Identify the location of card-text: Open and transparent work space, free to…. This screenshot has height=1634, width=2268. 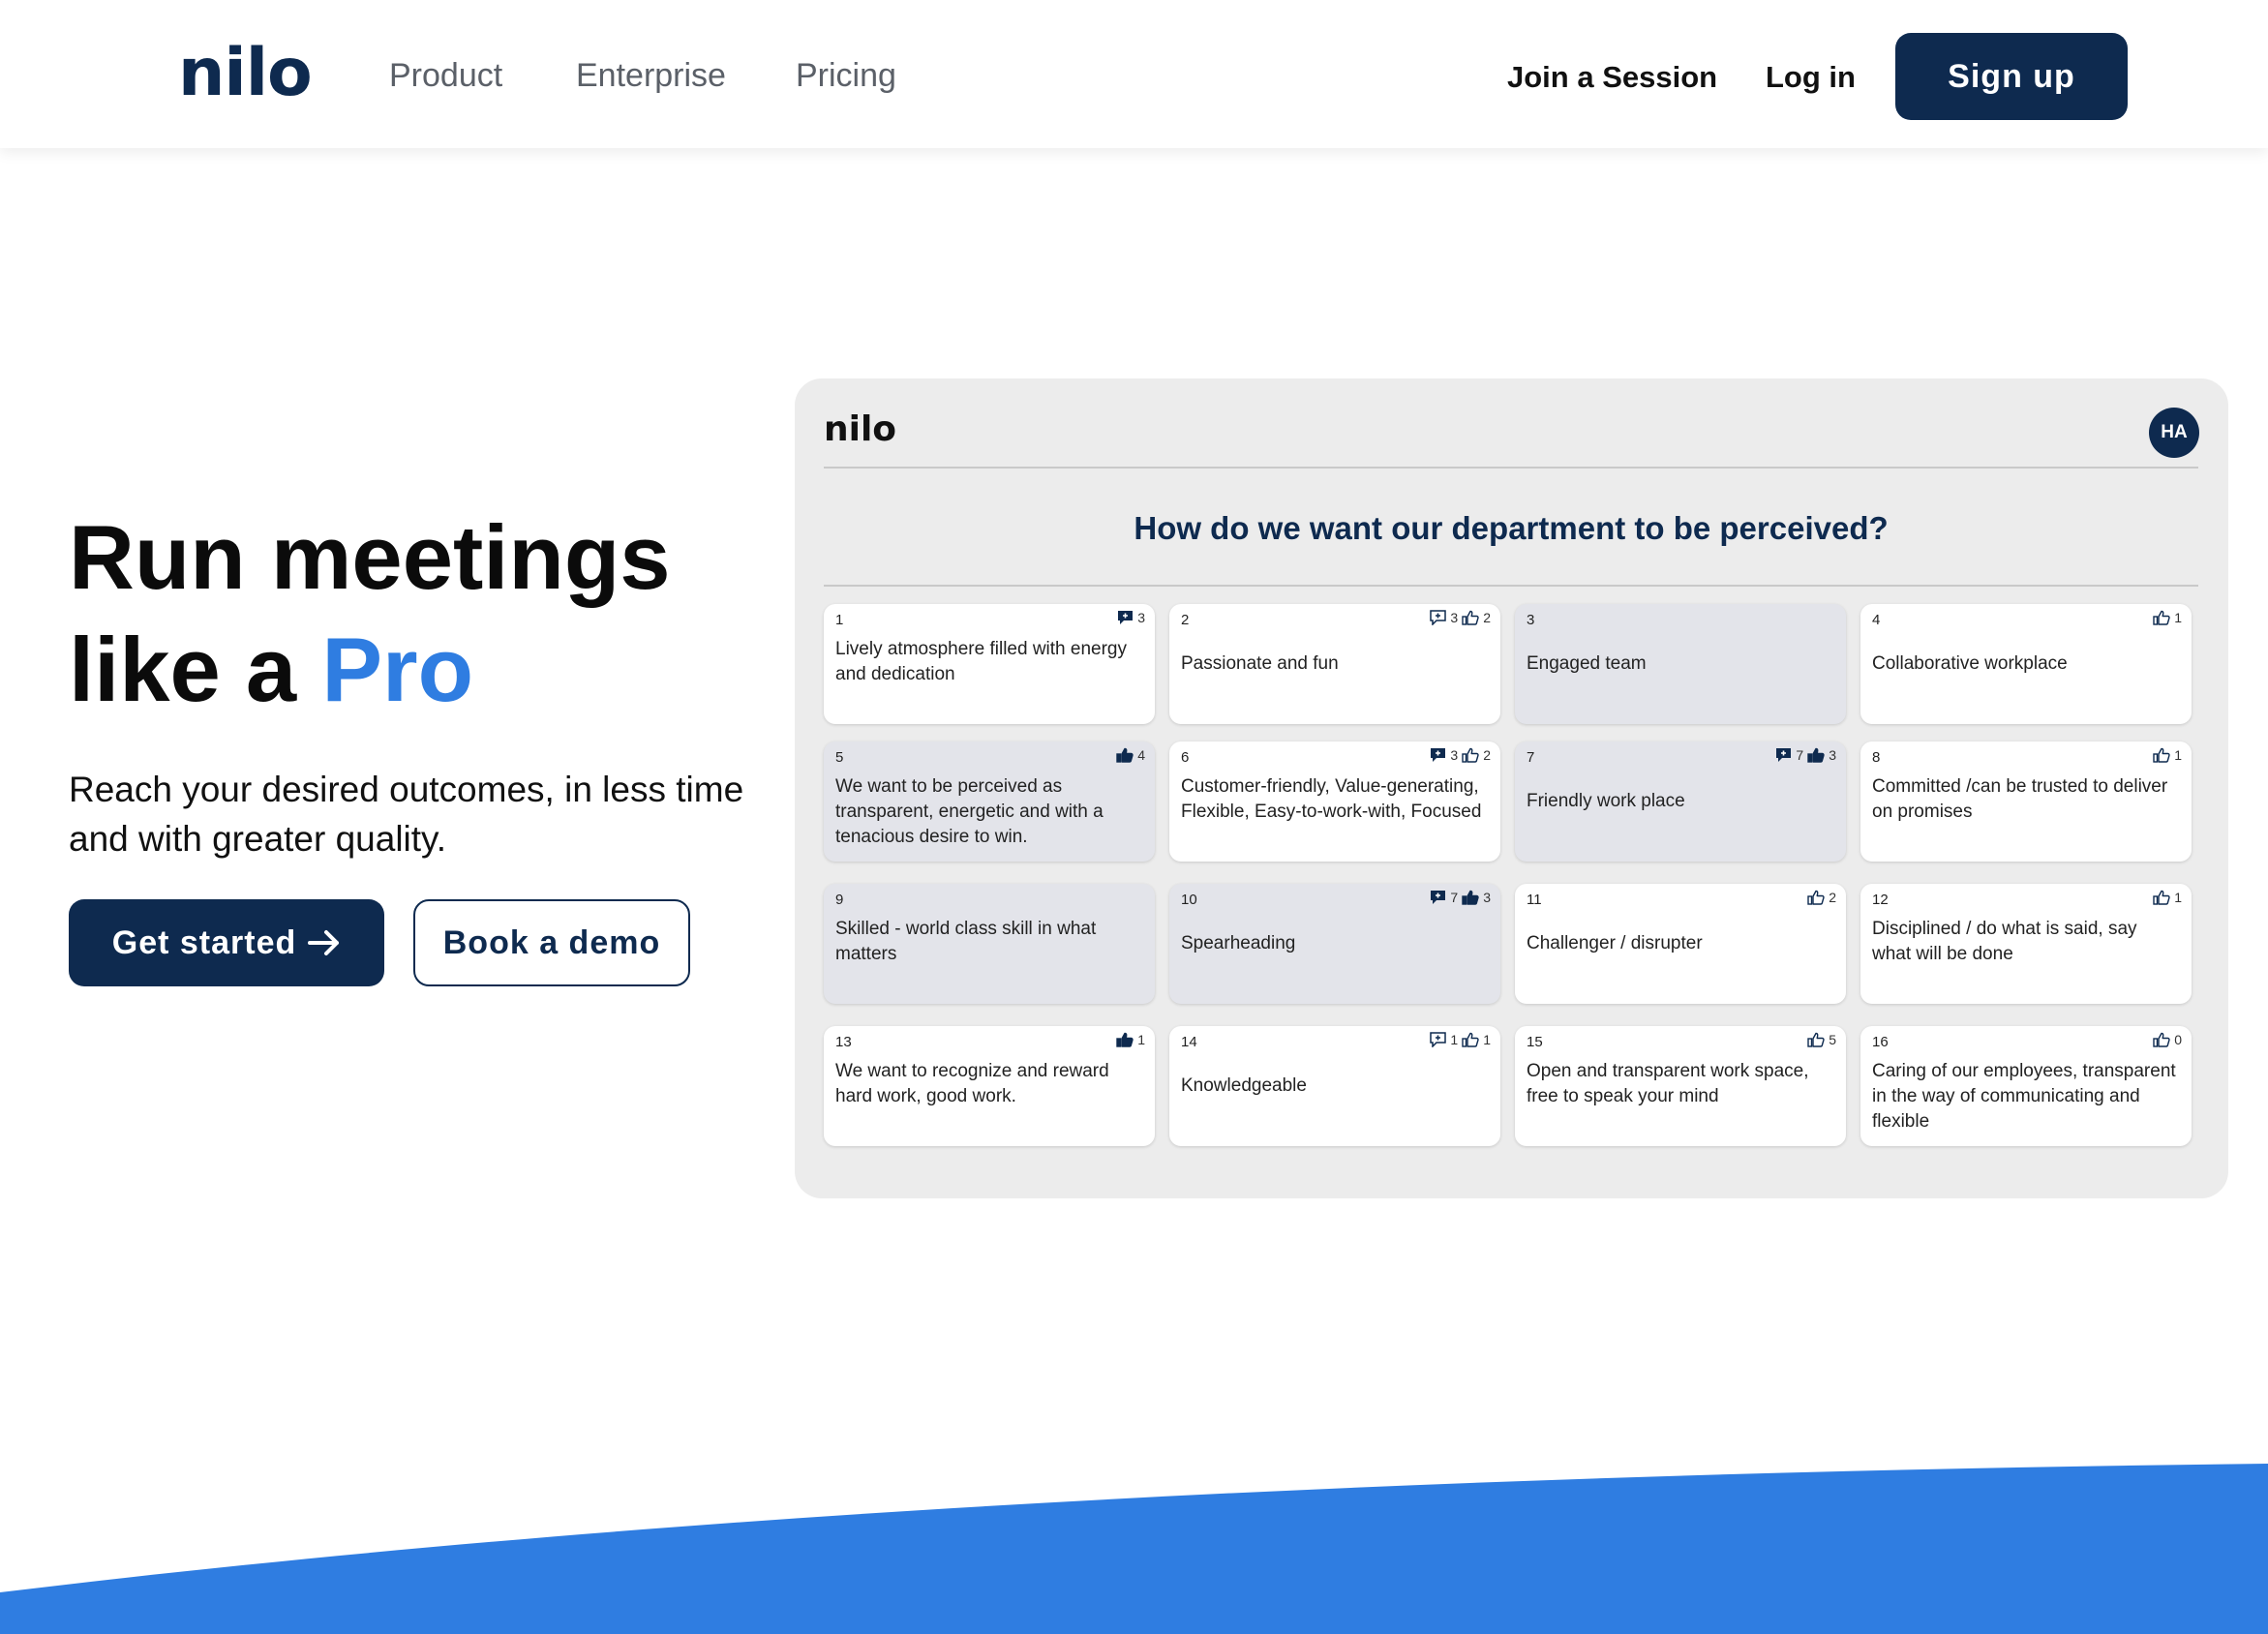
(1668, 1084).